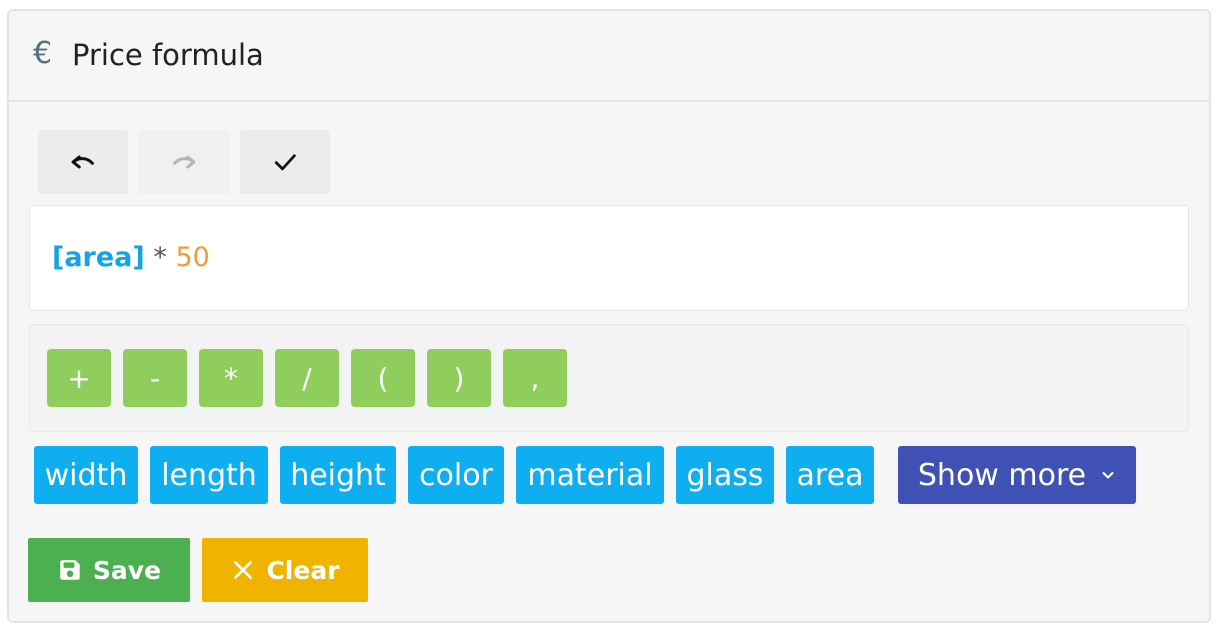  Describe the element at coordinates (383, 378) in the screenshot. I see `operator-open-paren-button: (` at that location.